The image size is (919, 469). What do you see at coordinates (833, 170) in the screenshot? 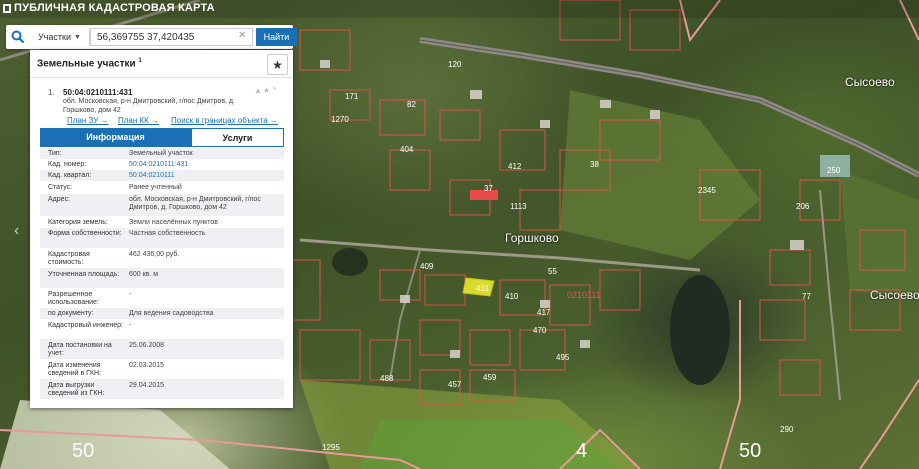
I see `parcel-number: 250` at bounding box center [833, 170].